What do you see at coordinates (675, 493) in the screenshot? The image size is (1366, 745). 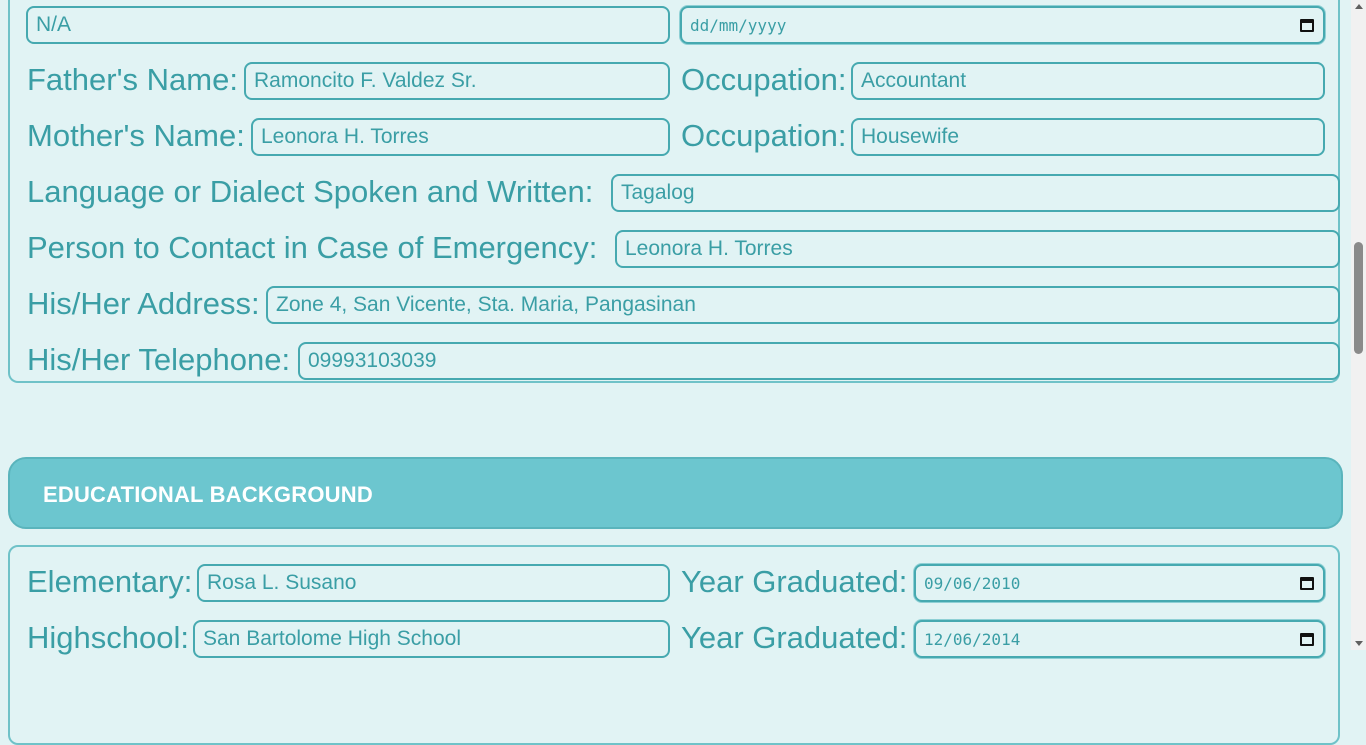 I see `educational-background-header: EDUCATIONAL BACKGROUND` at bounding box center [675, 493].